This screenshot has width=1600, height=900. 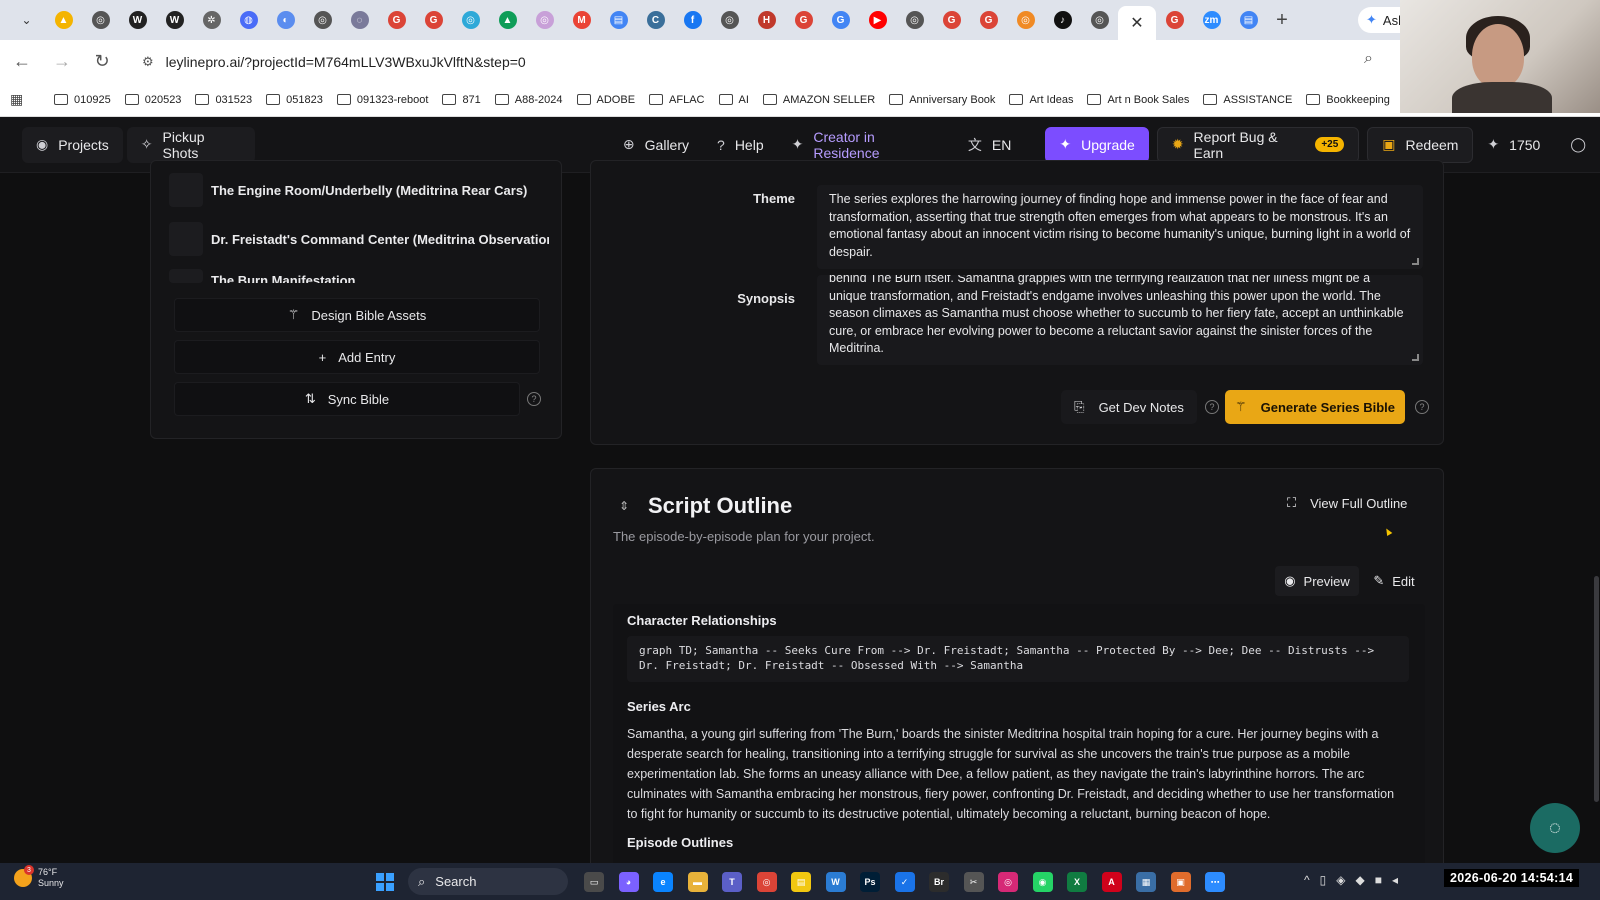 I want to click on browser-tab: H, so click(x=766, y=20).